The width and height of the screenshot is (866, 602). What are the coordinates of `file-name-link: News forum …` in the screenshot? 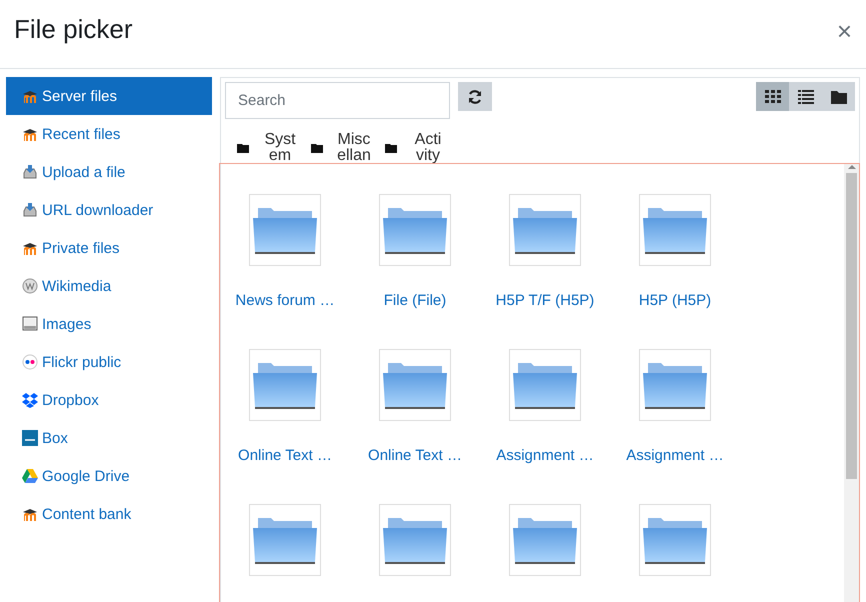 It's located at (285, 300).